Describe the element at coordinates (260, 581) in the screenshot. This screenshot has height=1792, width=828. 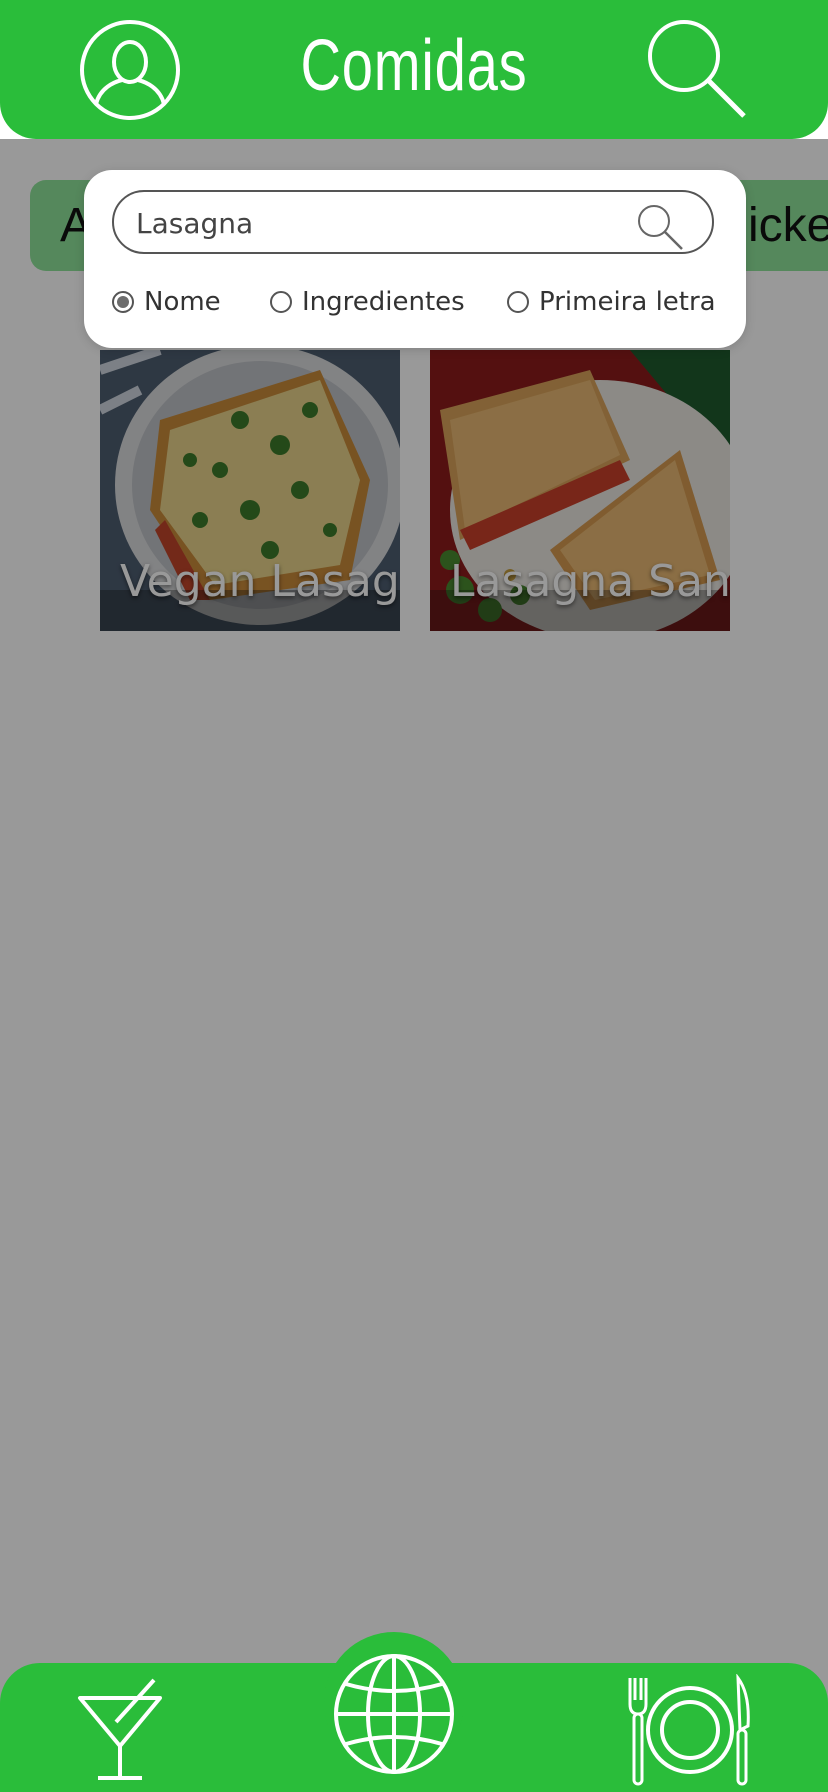
I see `recipe-title: Vegan Lasag` at that location.